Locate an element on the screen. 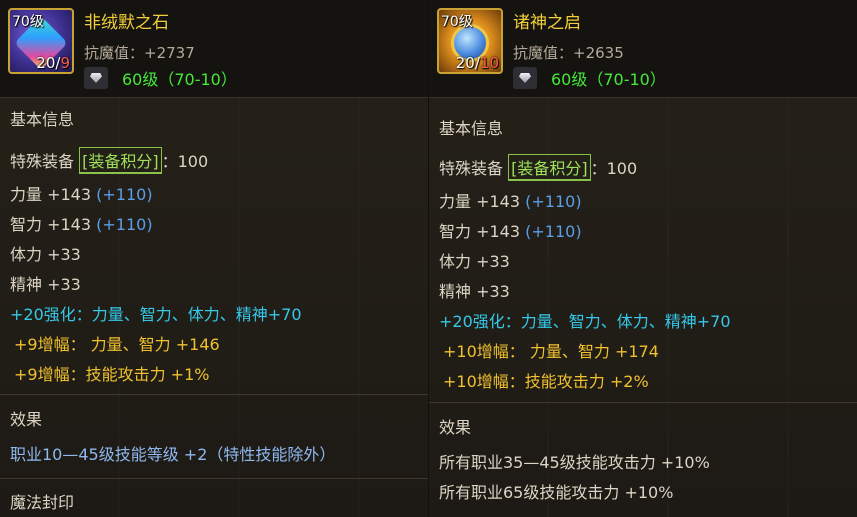 This screenshot has height=517, width=857. left-item-header: 70级 20/9 非绒默之石 抗魔值：+2737 60级（70-10） is located at coordinates (214, 49).